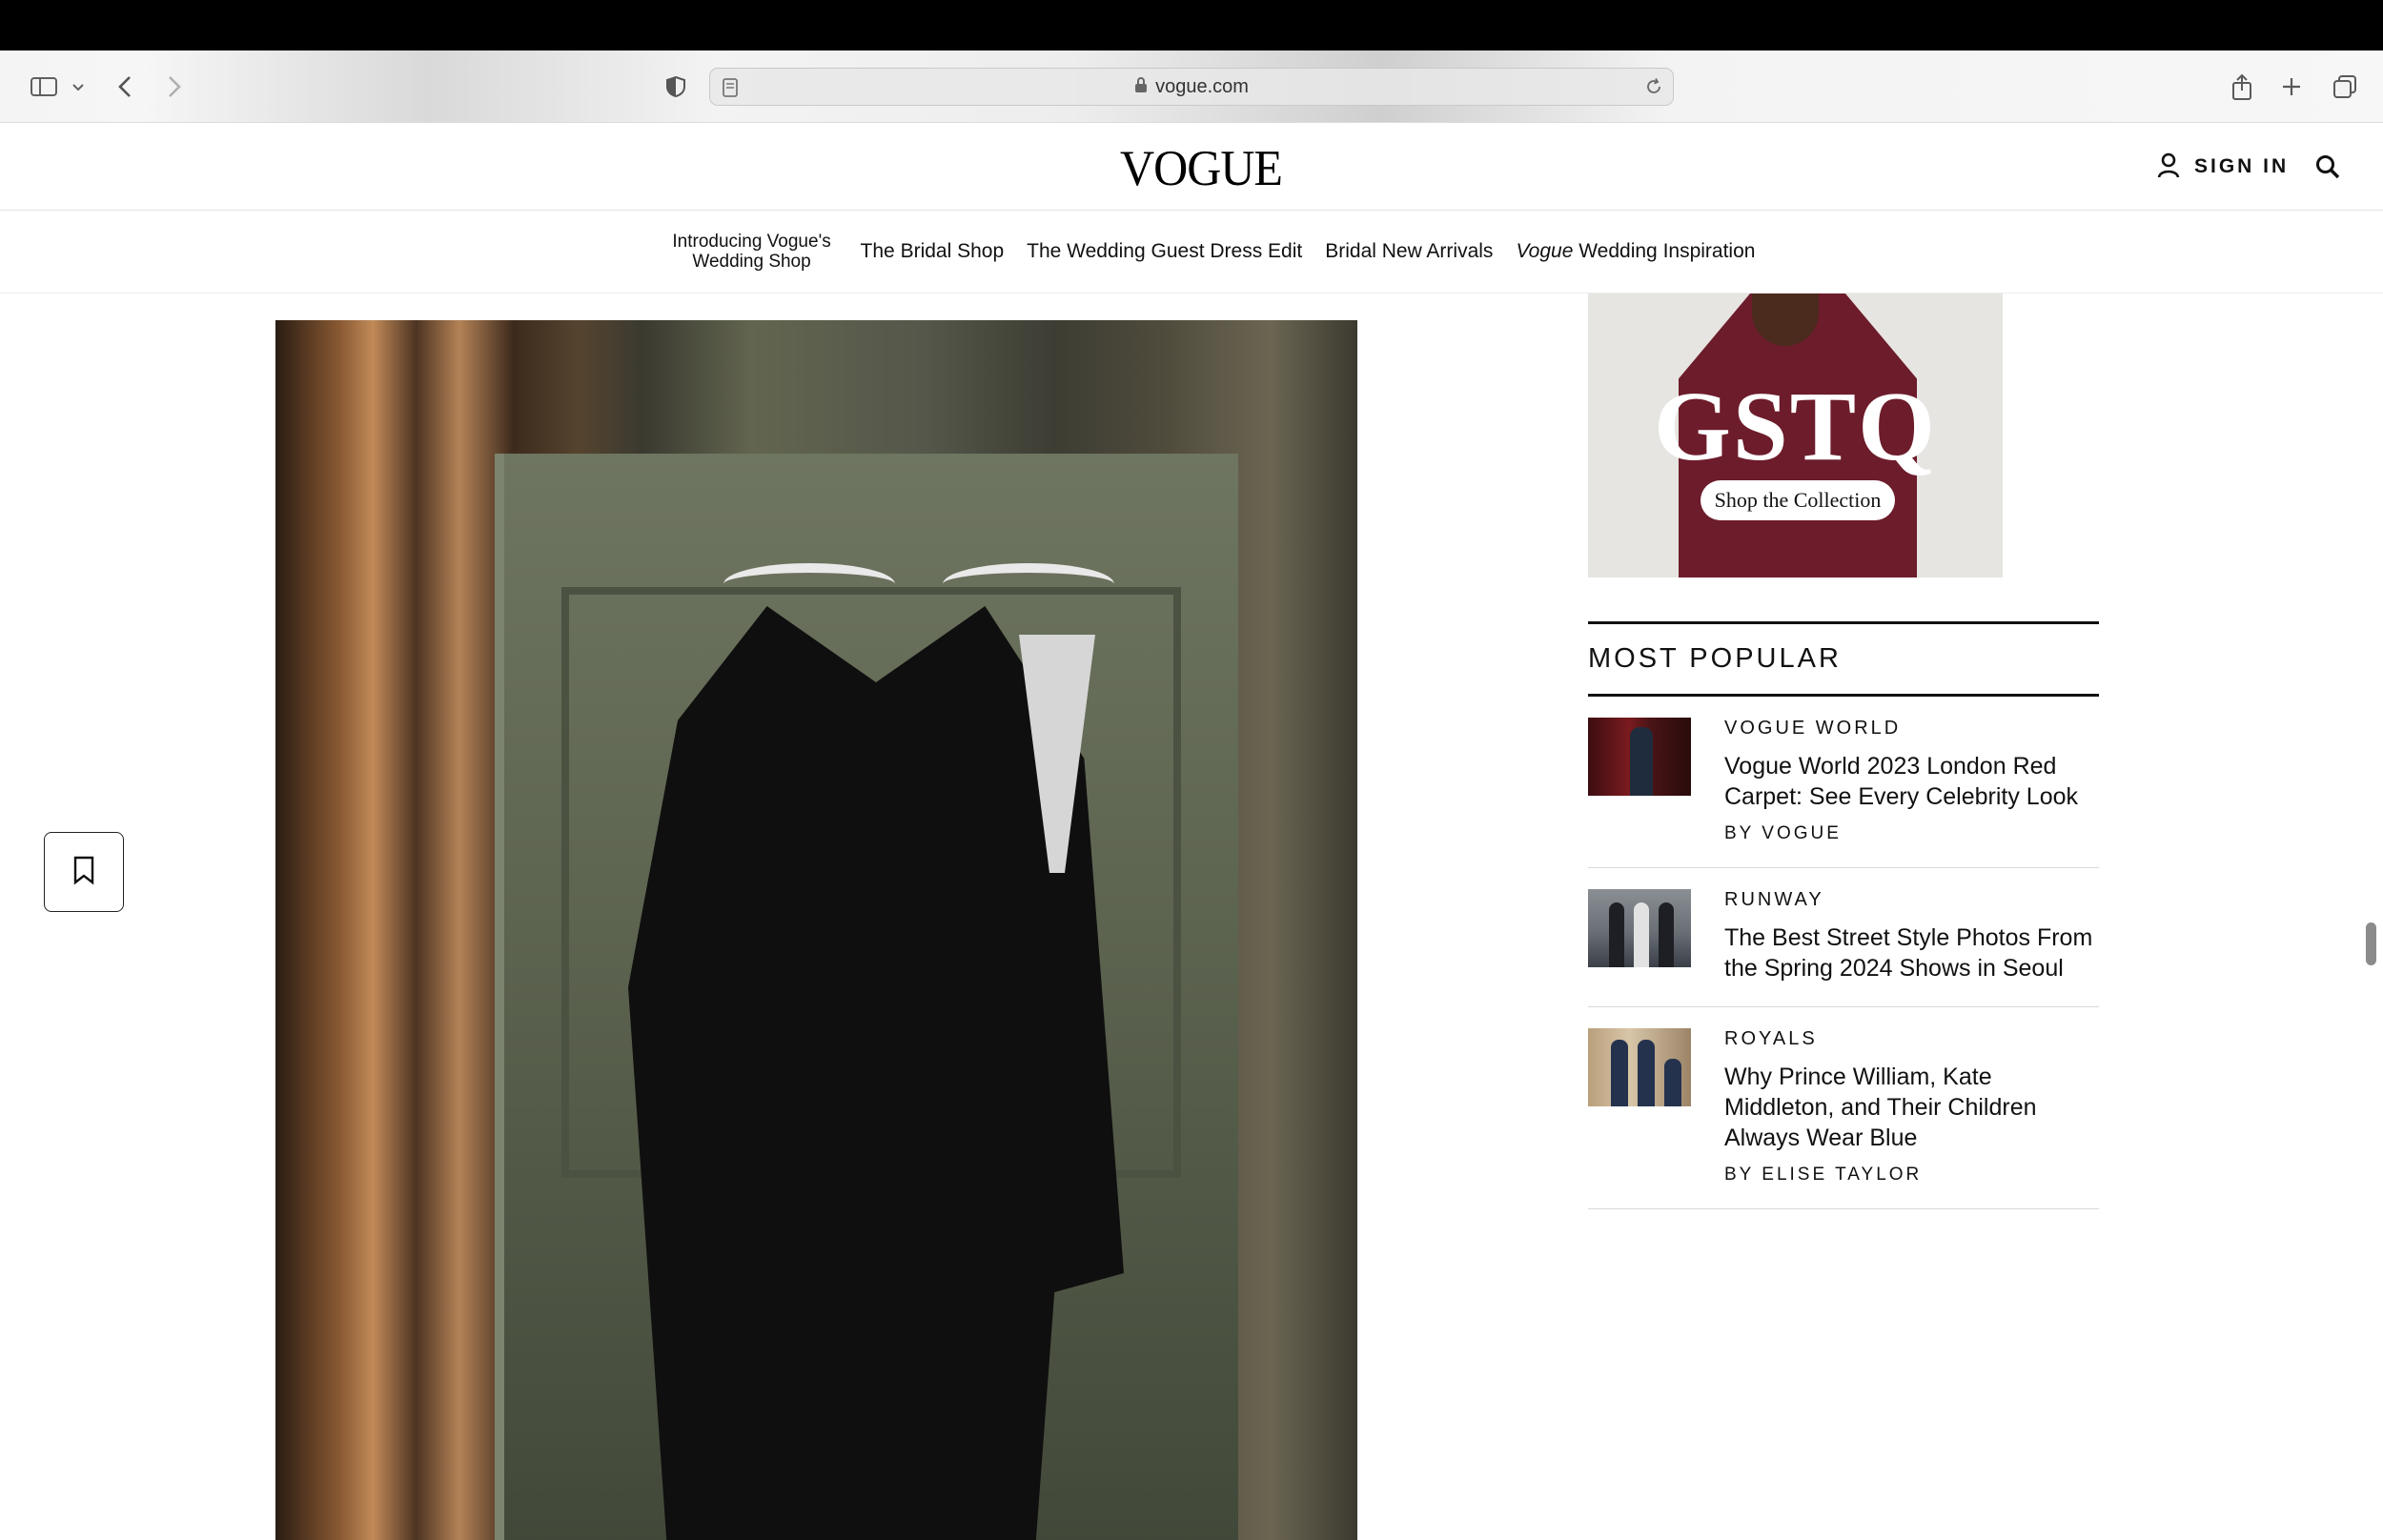 The width and height of the screenshot is (2383, 1540). Describe the element at coordinates (1165, 251) in the screenshot. I see `nav-item-wedding-guest-dress-edit: The Wedding Guest Dress Edit` at that location.